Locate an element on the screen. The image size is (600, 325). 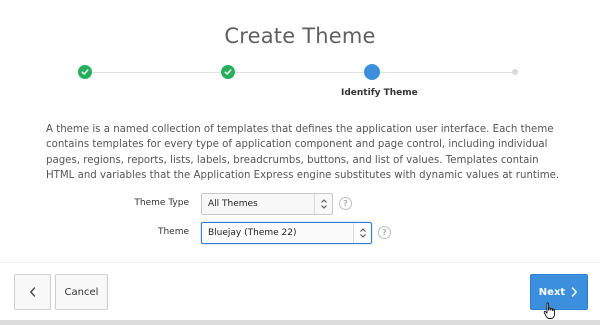
theme-type-value: All Themes is located at coordinates (233, 204).